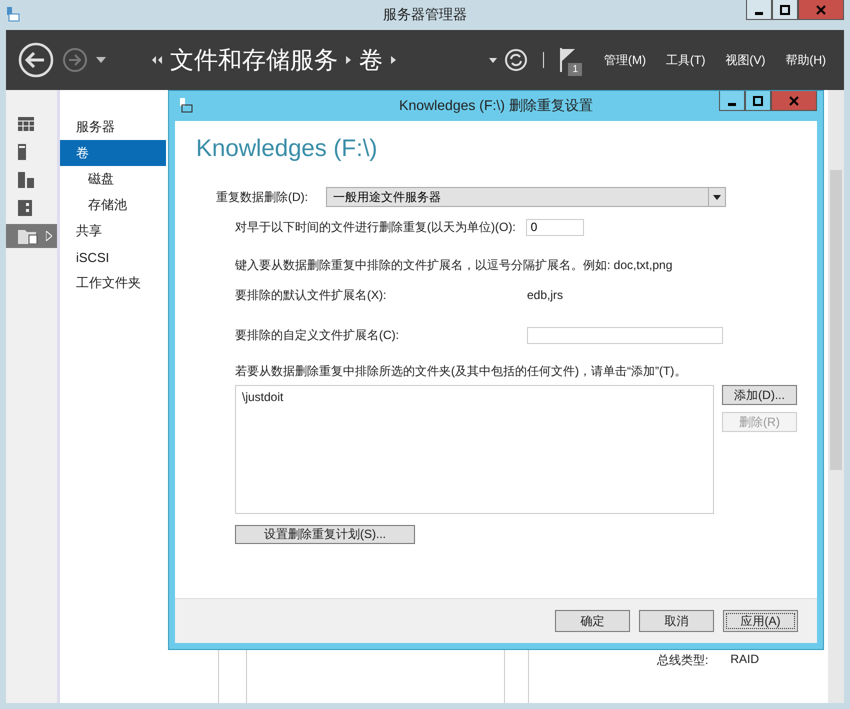 The width and height of the screenshot is (850, 709). What do you see at coordinates (25, 208) in the screenshot?
I see `building-icon` at bounding box center [25, 208].